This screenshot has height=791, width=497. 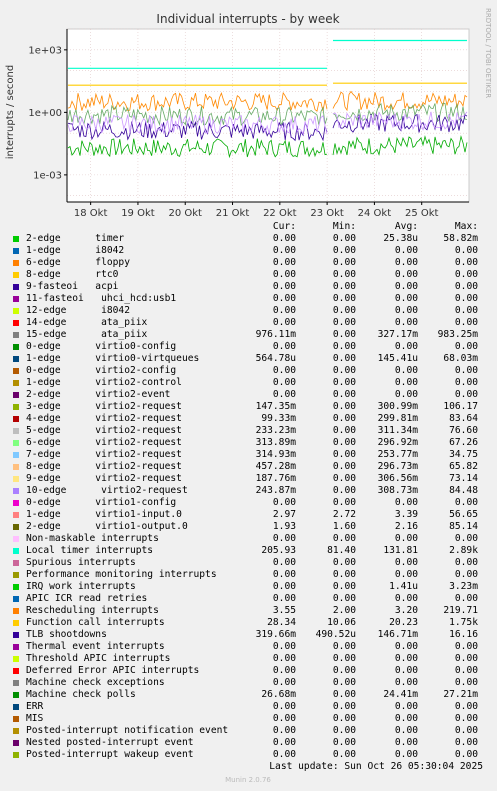 I want to click on legend-row: 2-edge timer 0.00 0.00 25.38u 58.82m, so click(x=248, y=239).